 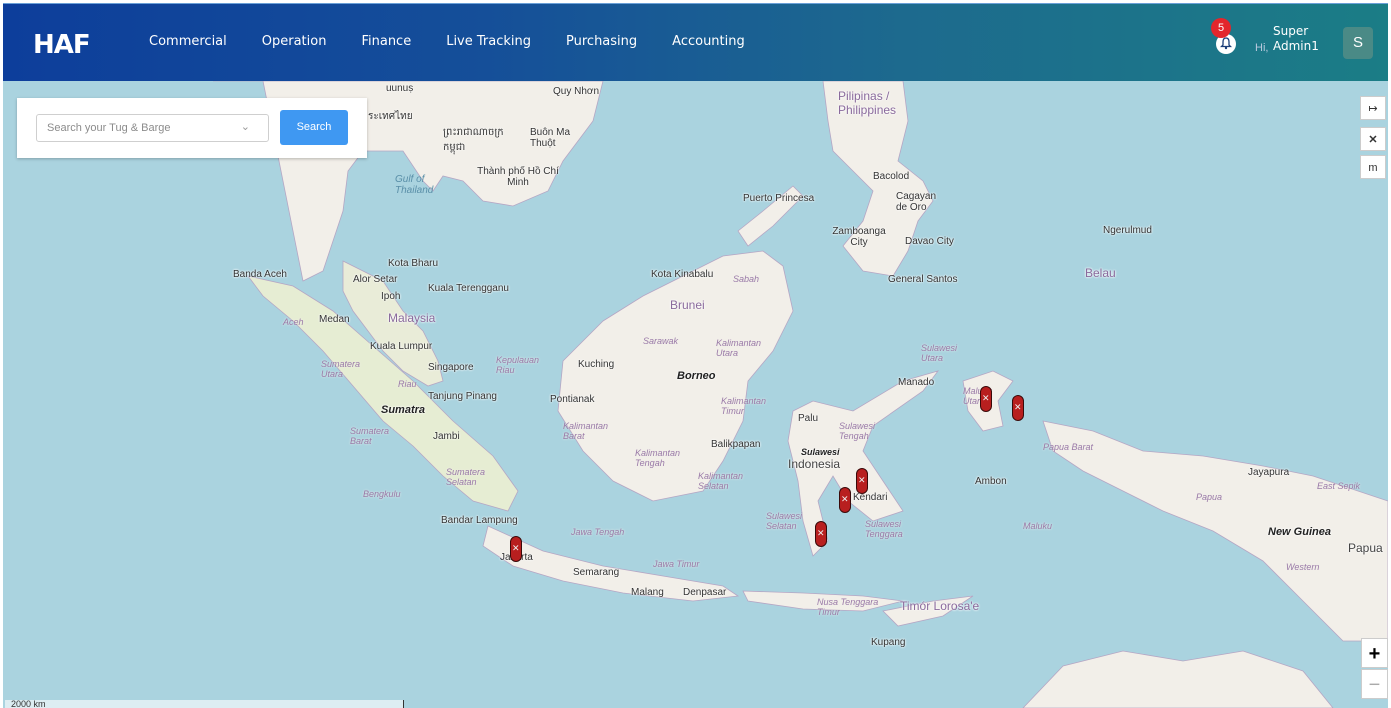 What do you see at coordinates (294, 41) in the screenshot?
I see `nav-operation: Operation` at bounding box center [294, 41].